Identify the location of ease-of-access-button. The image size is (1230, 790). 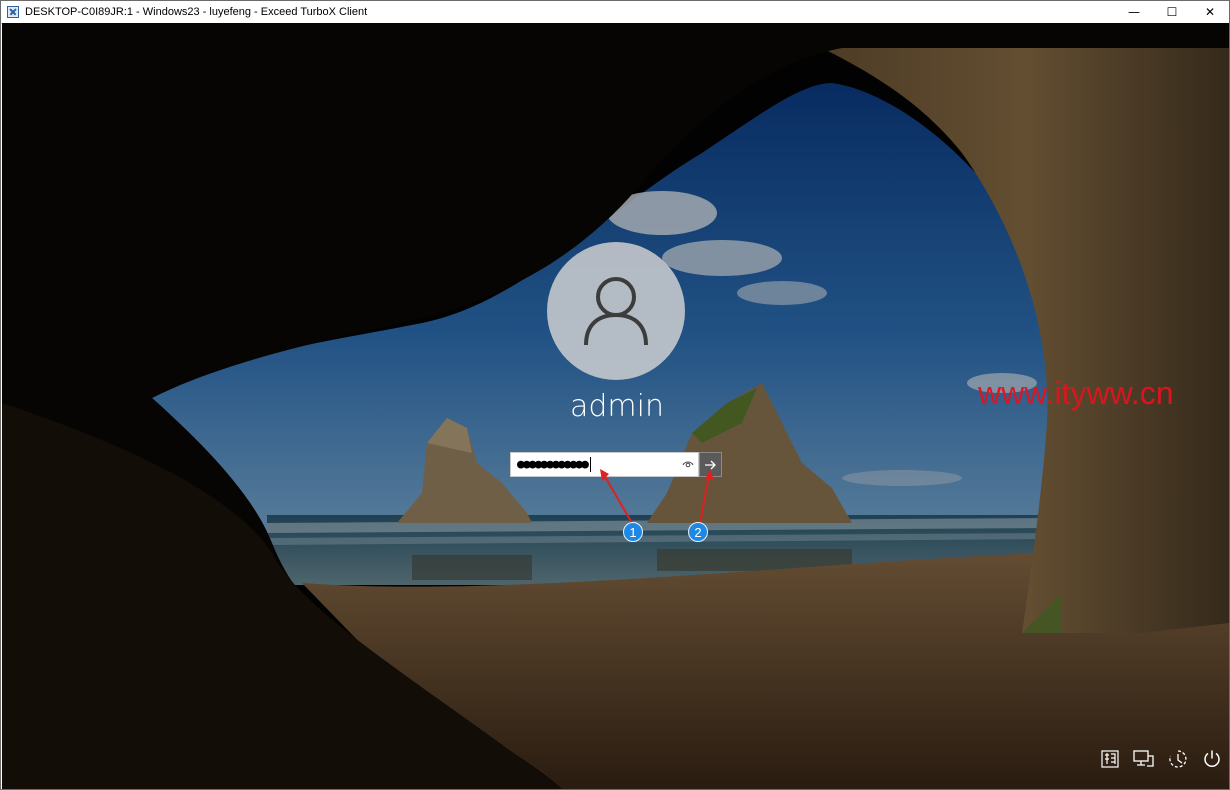
(1178, 759).